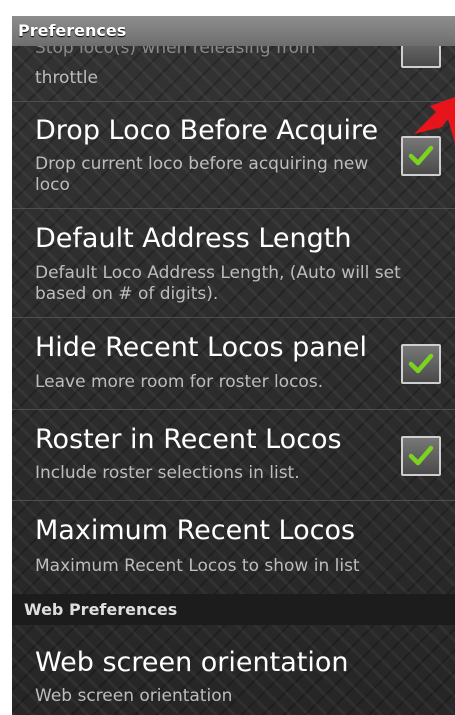  I want to click on pref-summary: Leave more room for roster locos., so click(179, 382).